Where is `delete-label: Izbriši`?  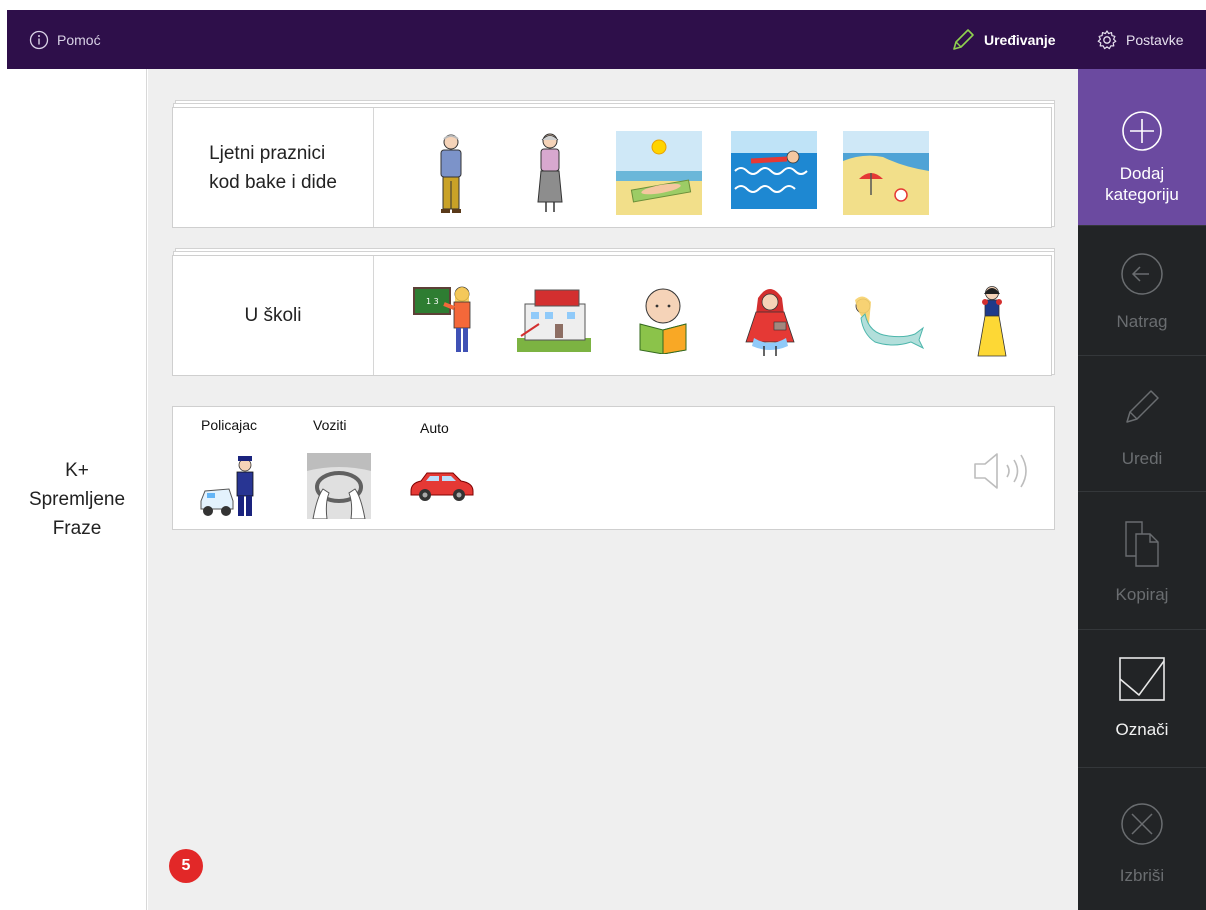 delete-label: Izbriši is located at coordinates (1142, 875).